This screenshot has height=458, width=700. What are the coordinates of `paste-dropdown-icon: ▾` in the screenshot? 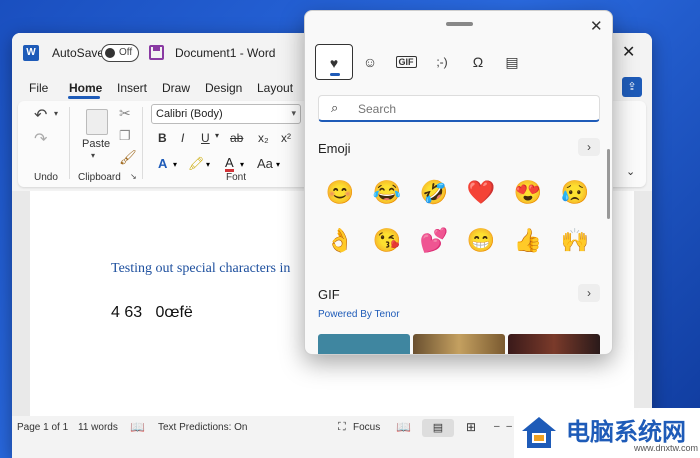 It's located at (93, 155).